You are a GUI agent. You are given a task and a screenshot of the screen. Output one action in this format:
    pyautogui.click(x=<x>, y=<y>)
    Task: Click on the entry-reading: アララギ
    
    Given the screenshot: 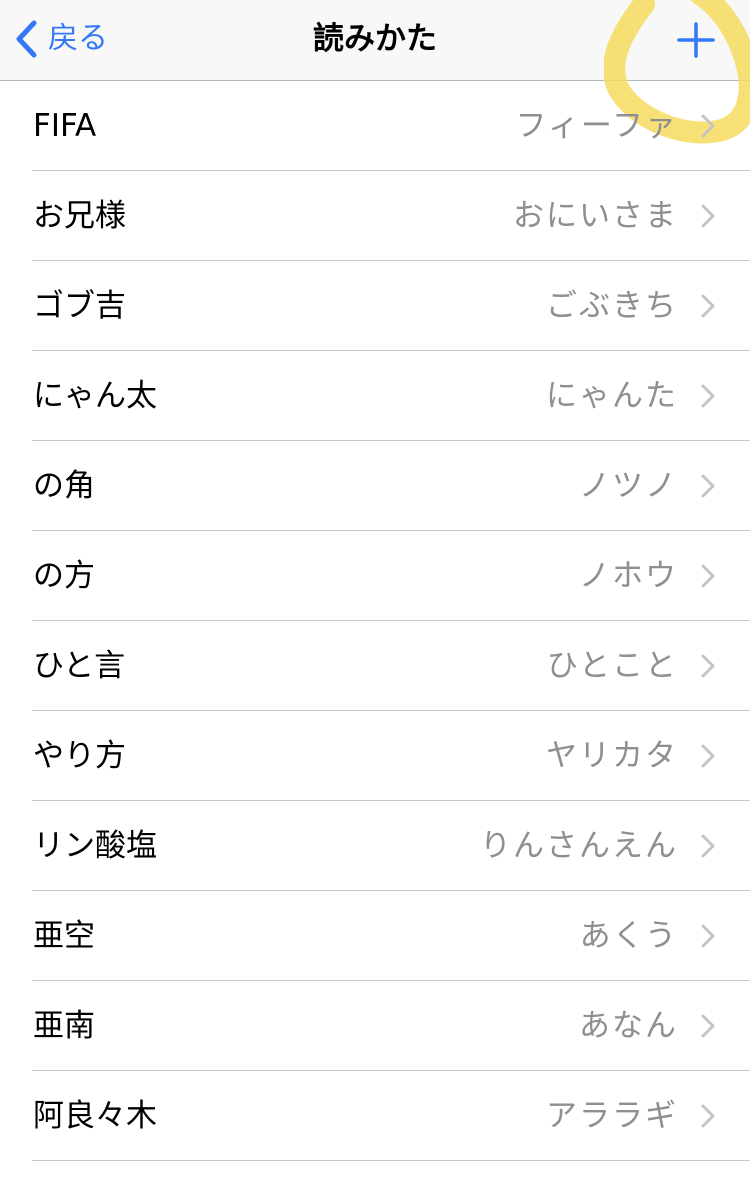 What is the action you would take?
    pyautogui.click(x=612, y=1116)
    